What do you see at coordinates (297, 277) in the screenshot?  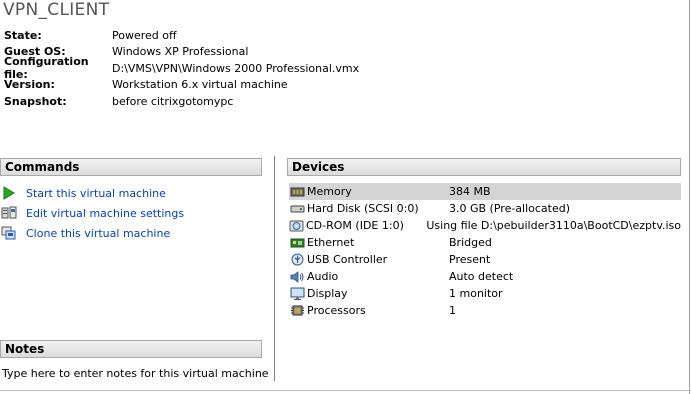 I see `audio-icon` at bounding box center [297, 277].